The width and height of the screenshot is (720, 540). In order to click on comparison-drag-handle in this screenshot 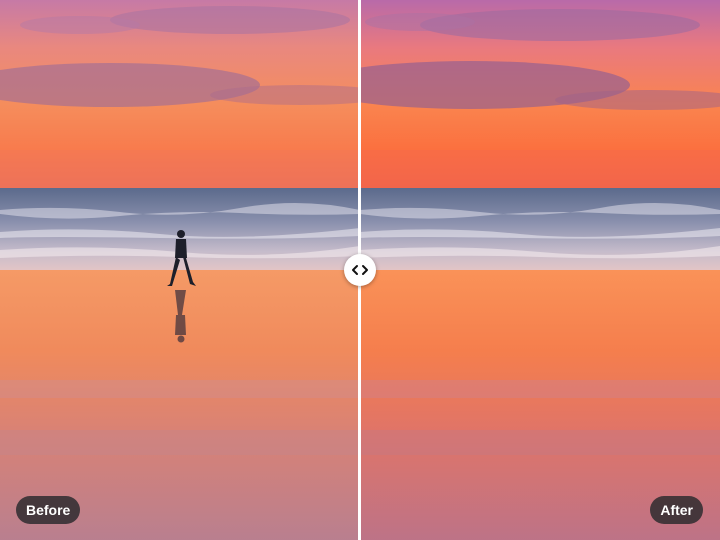, I will do `click(360, 270)`.